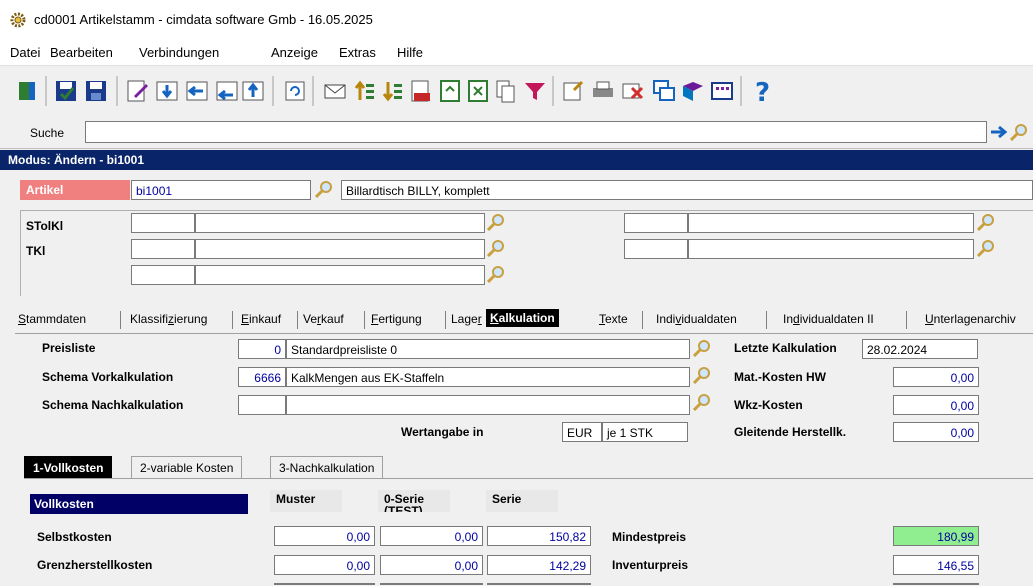 This screenshot has height=586, width=1033. I want to click on arrow-right-icon, so click(999, 132).